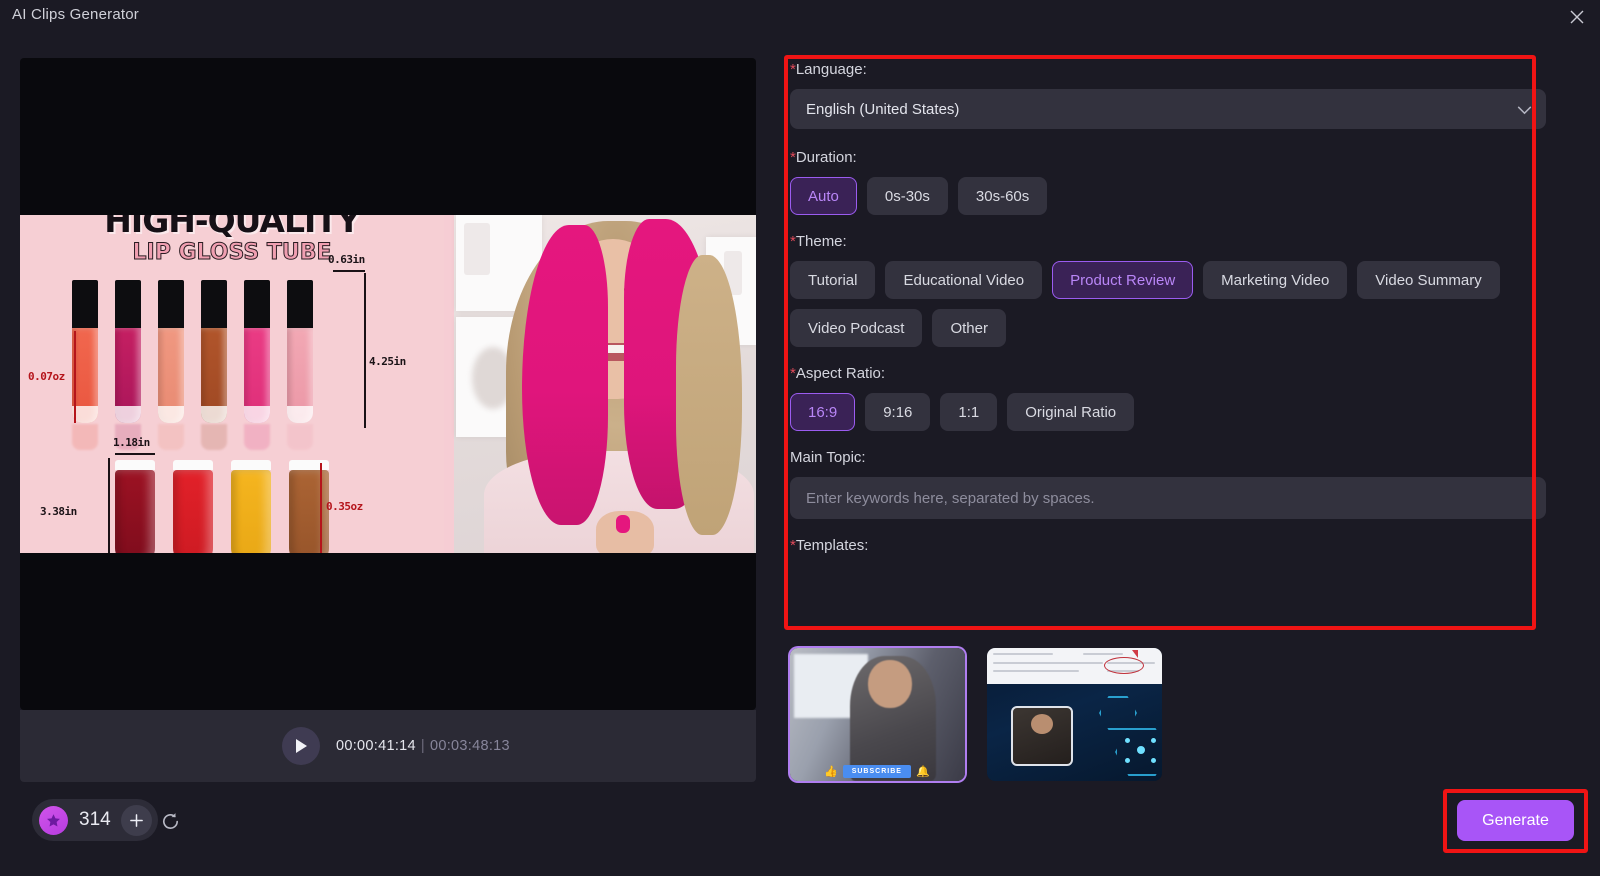  Describe the element at coordinates (1168, 109) in the screenshot. I see `language-select: English (United States)` at that location.